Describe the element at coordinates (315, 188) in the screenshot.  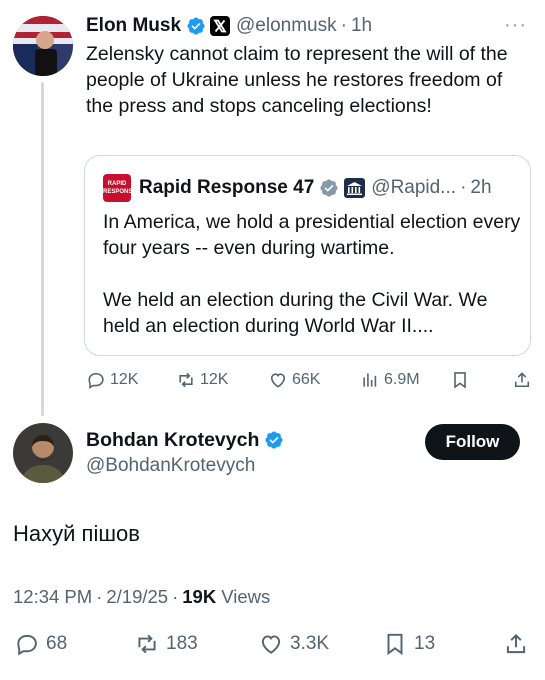
I see `quoted-tweet-header: Rapid Response 47 @Rapid... · 2h` at that location.